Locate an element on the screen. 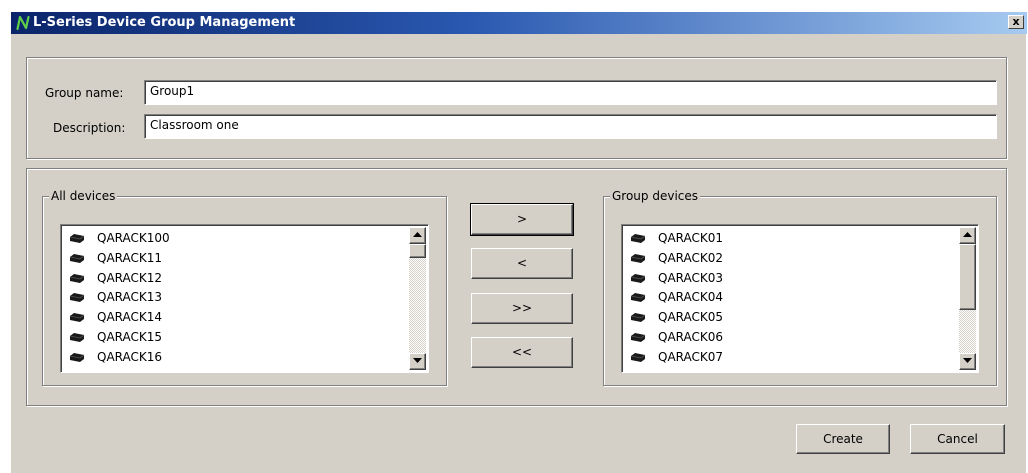 This screenshot has width=1028, height=473. device-name: QARACK16 is located at coordinates (130, 356).